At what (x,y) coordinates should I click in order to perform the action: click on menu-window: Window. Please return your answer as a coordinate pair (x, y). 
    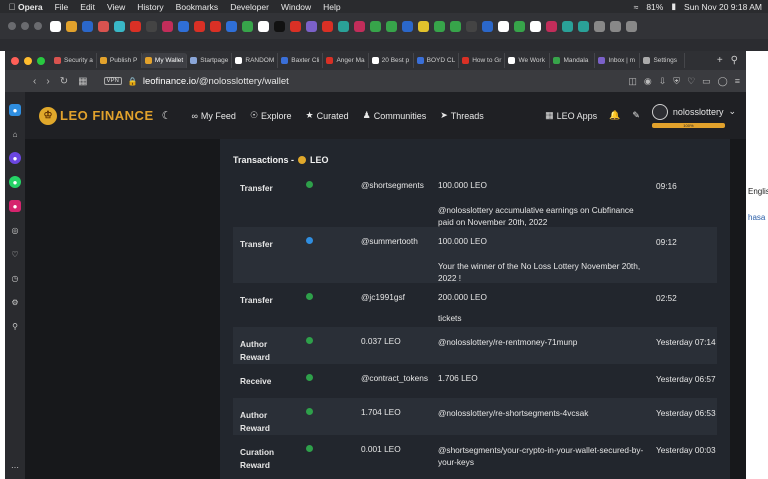
    Looking at the image, I should click on (296, 7).